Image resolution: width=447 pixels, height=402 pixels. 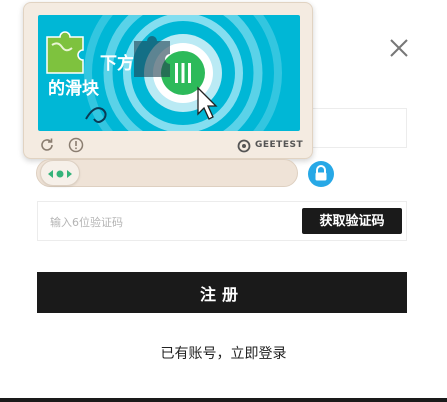 What do you see at coordinates (352, 221) in the screenshot?
I see `get-code-button: 获取验证码` at bounding box center [352, 221].